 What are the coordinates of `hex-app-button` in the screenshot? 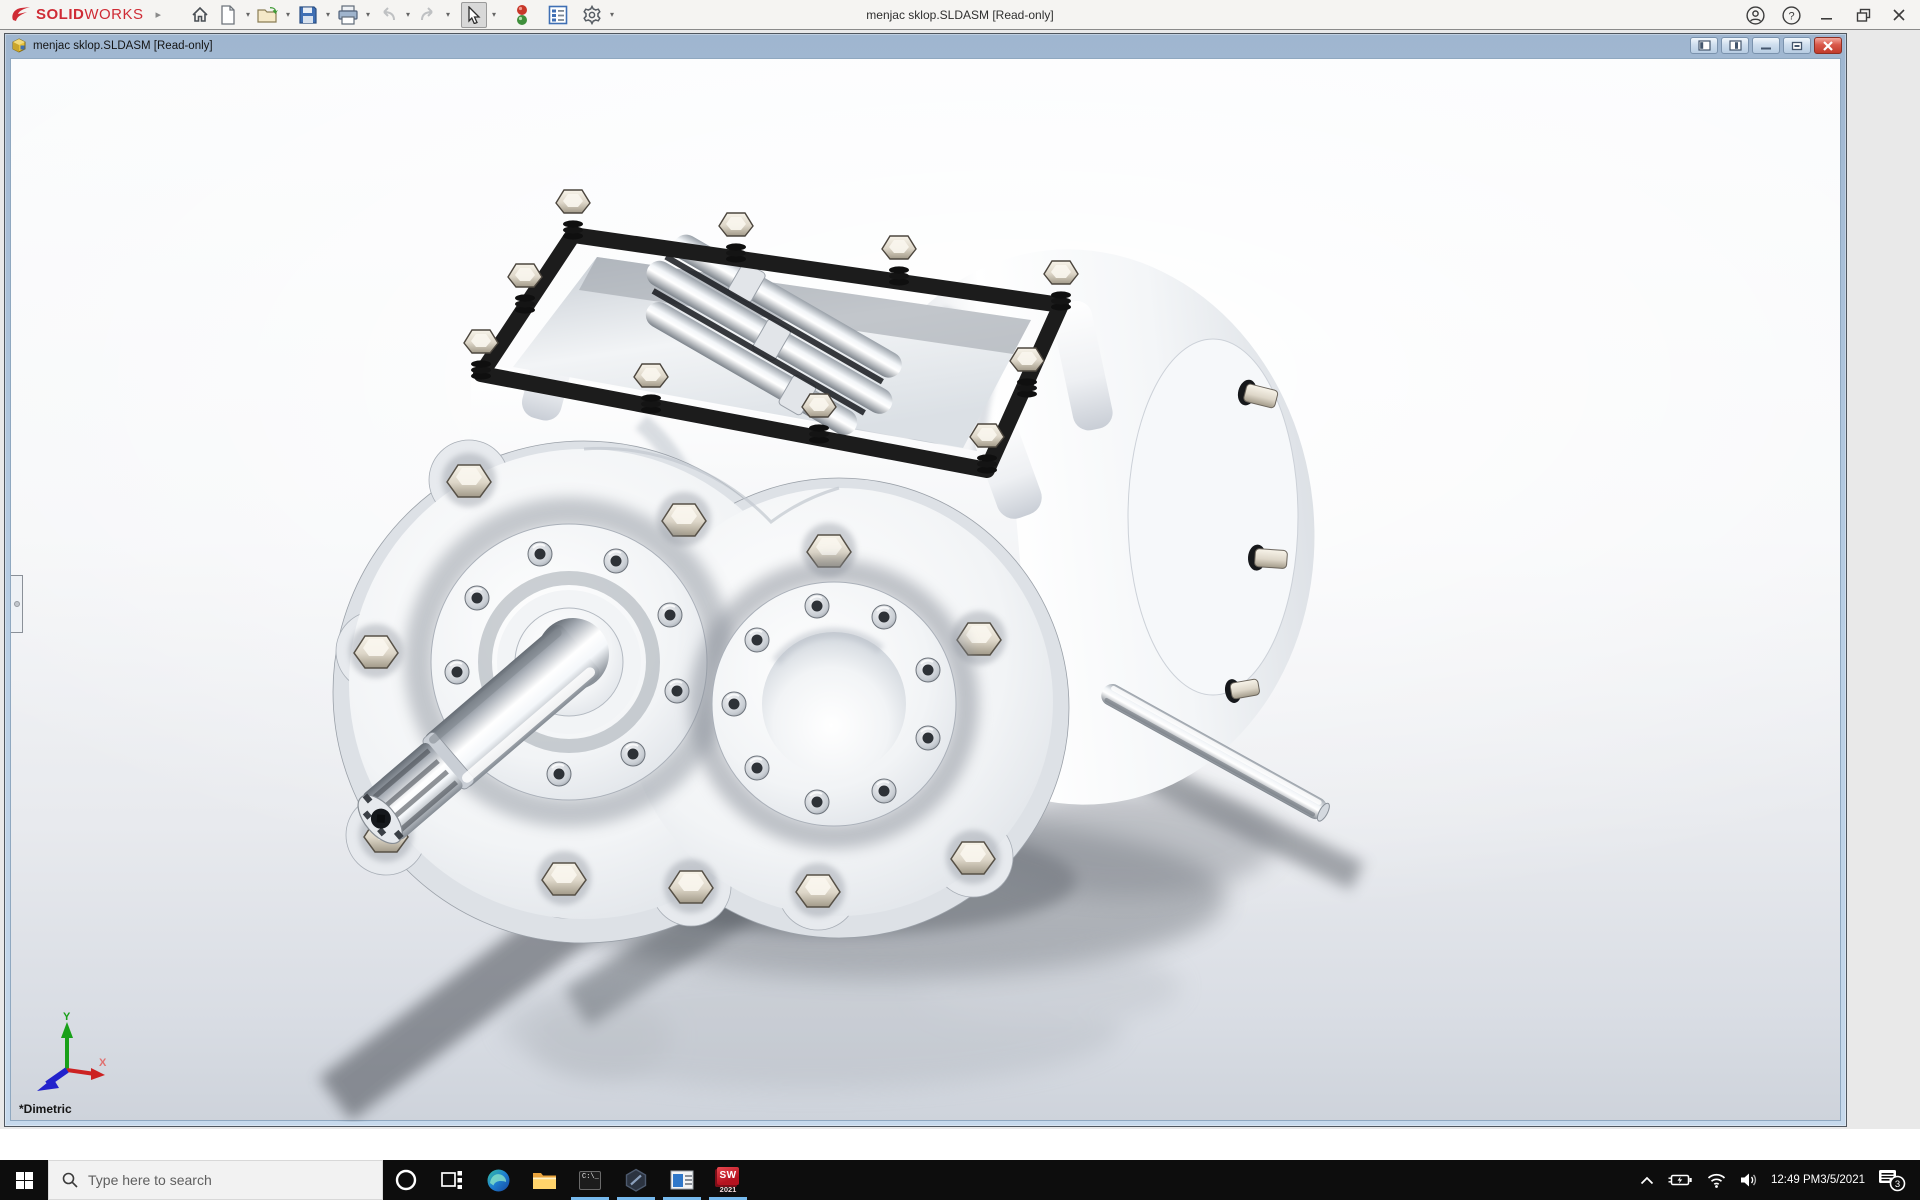 It's located at (636, 1180).